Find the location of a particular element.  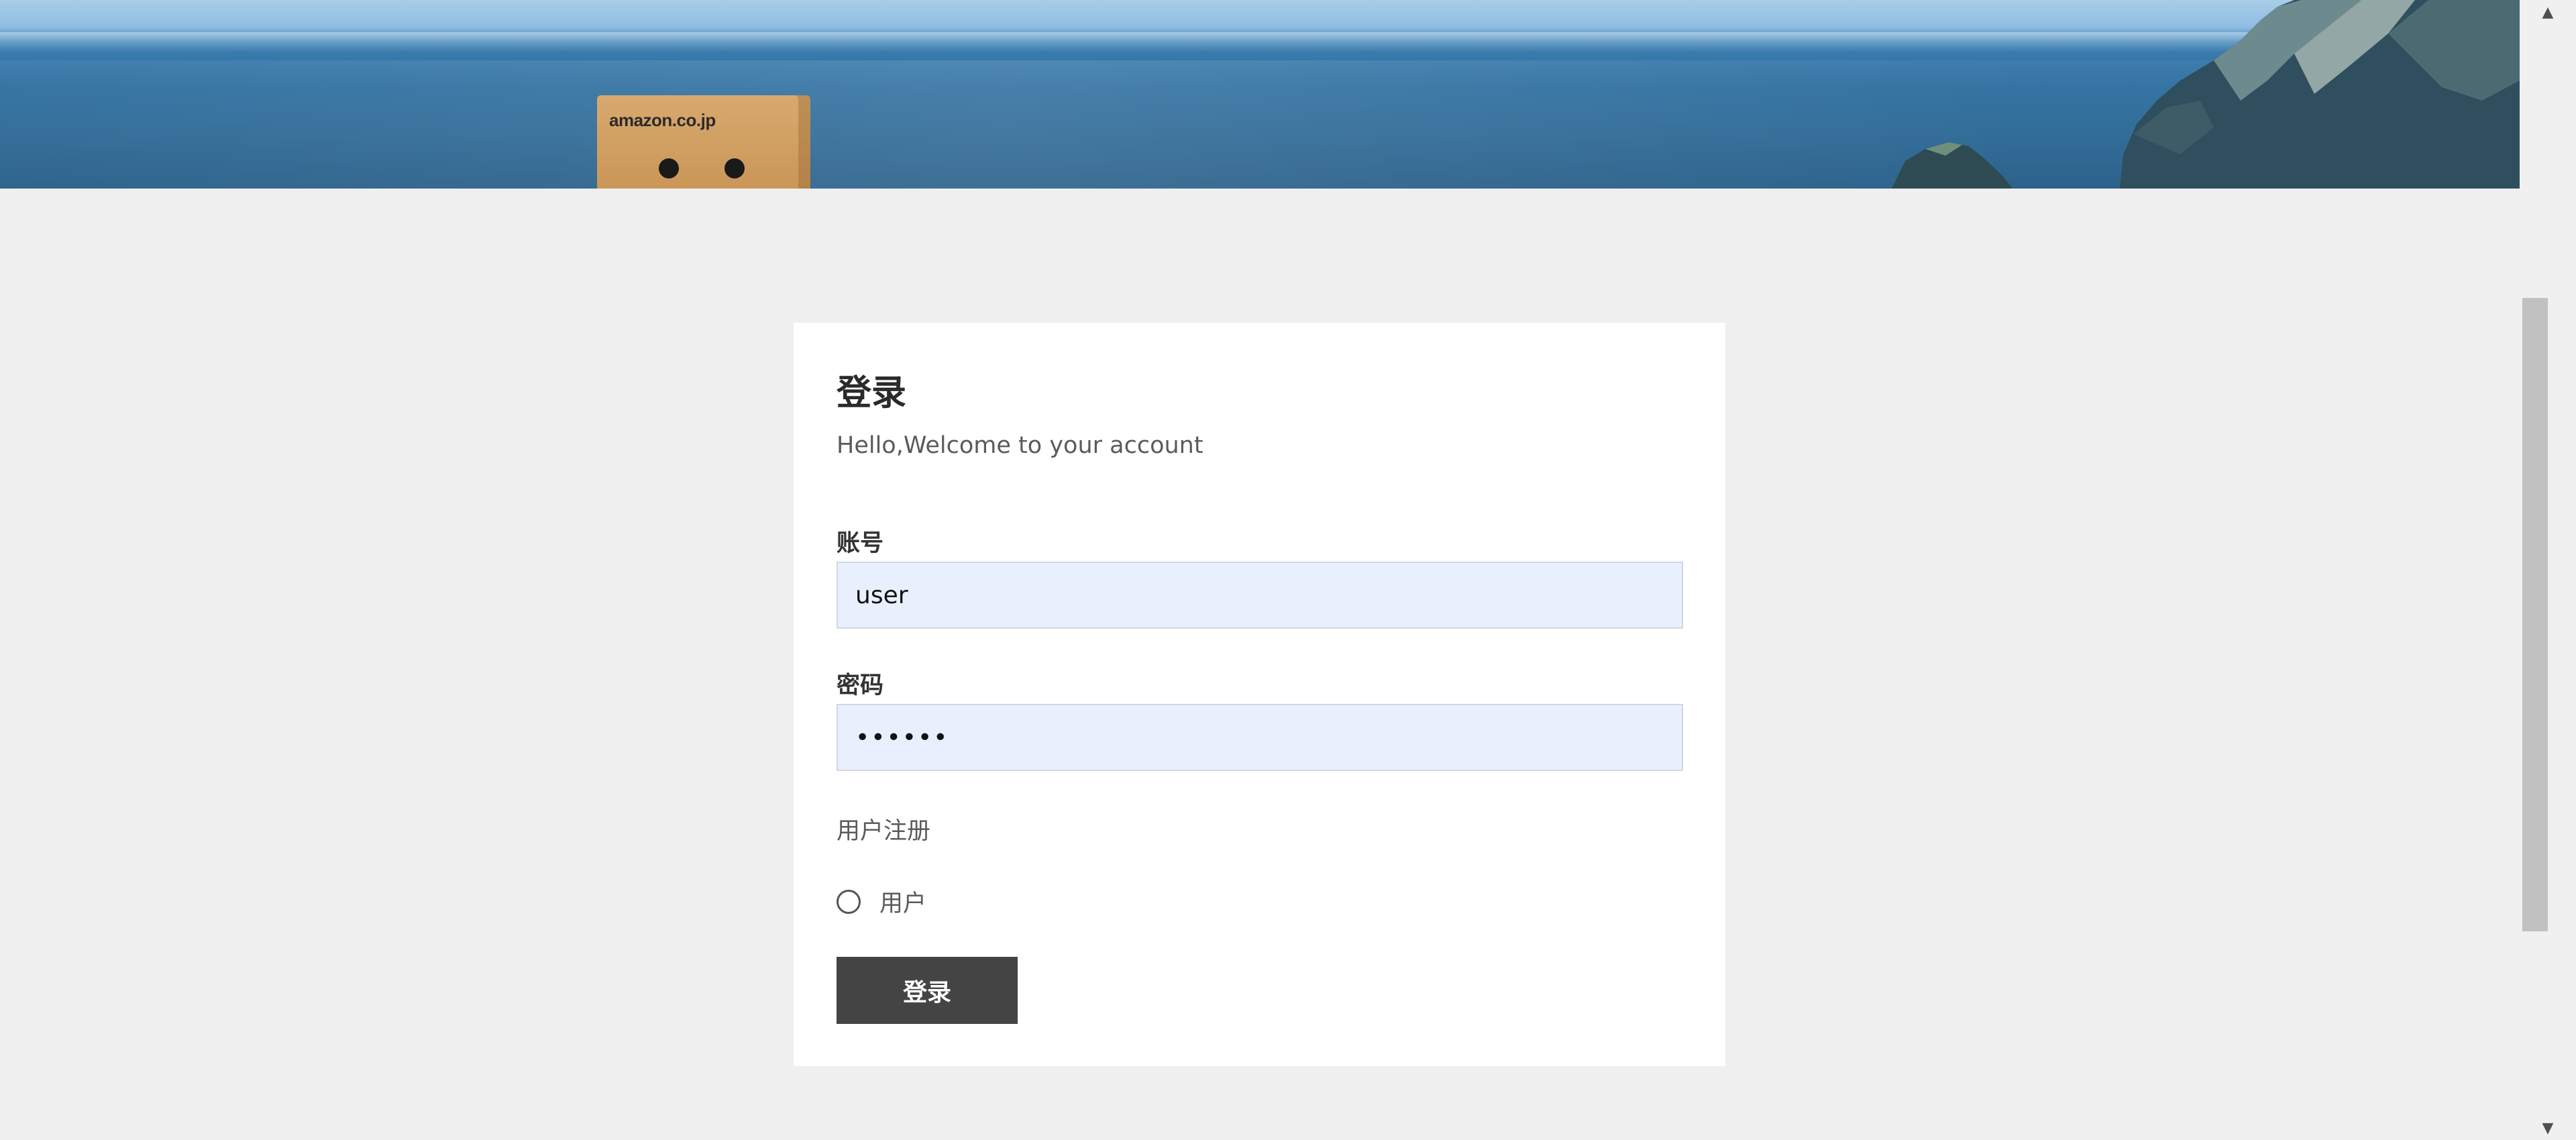

coastline-illustration is located at coordinates (2206, 94).